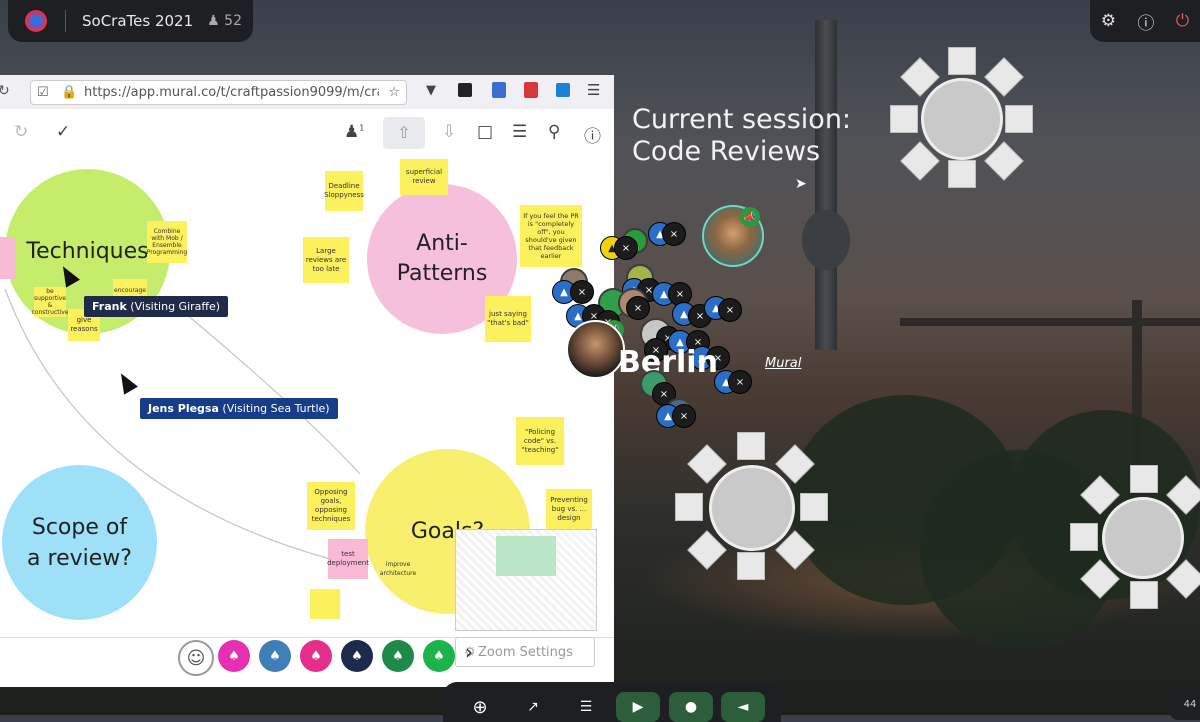  Describe the element at coordinates (69, 92) in the screenshot. I see `lock-icon: 🔒` at that location.